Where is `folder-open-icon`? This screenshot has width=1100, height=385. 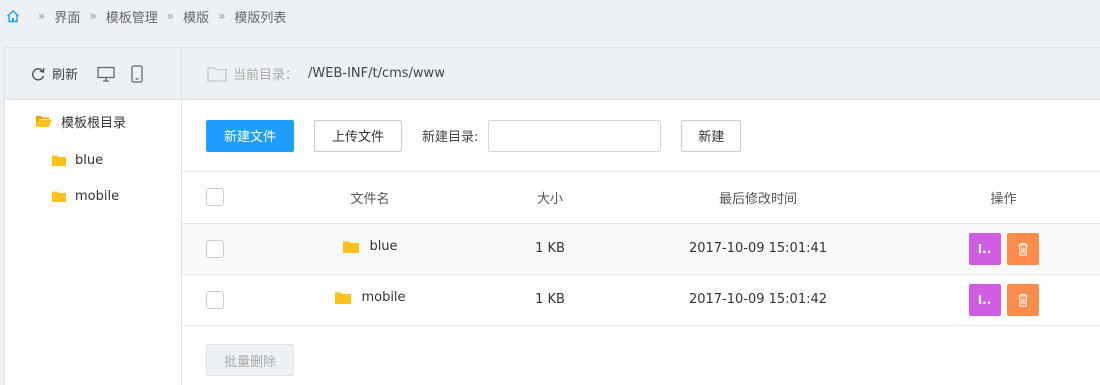 folder-open-icon is located at coordinates (44, 121).